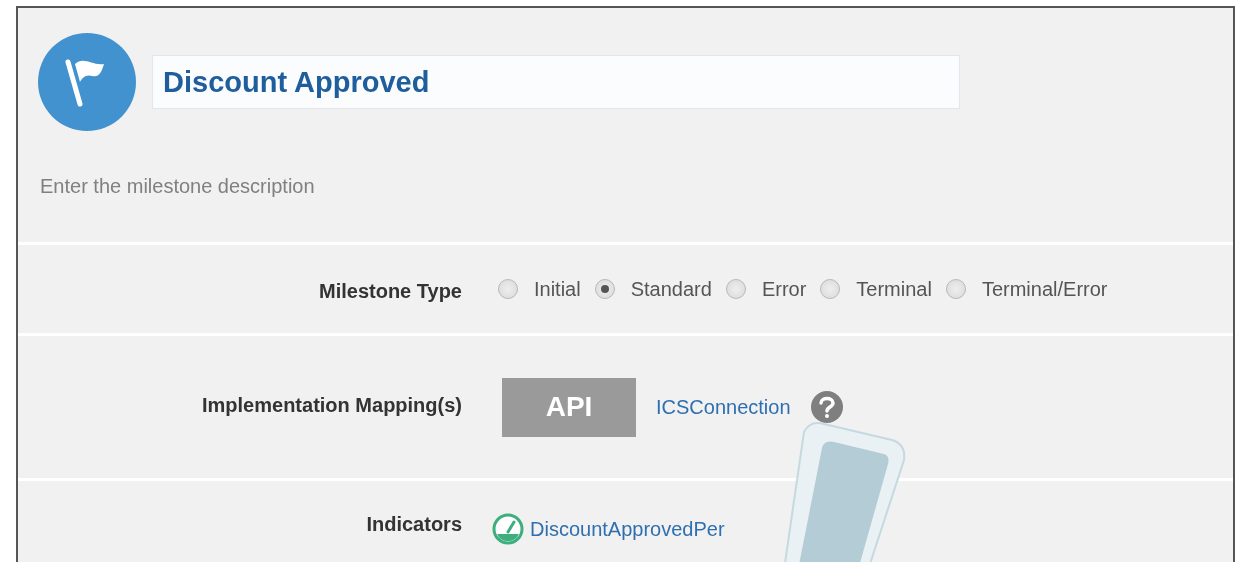 The width and height of the screenshot is (1250, 562). What do you see at coordinates (723, 407) in the screenshot?
I see `connection-link: ICSConnection` at bounding box center [723, 407].